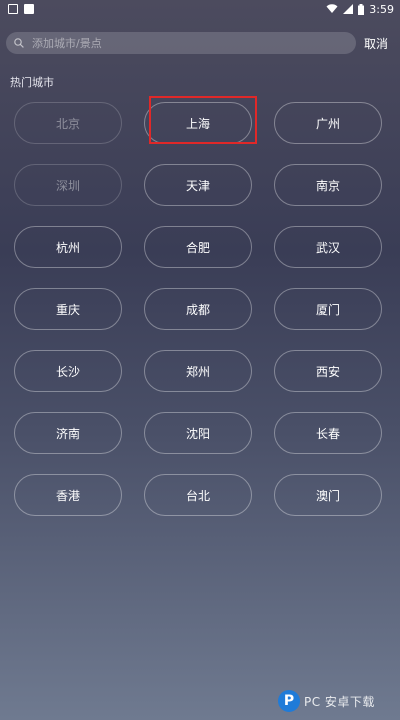 The width and height of the screenshot is (400, 720). What do you see at coordinates (339, 701) in the screenshot?
I see `watermark-text: PC 安卓下载` at bounding box center [339, 701].